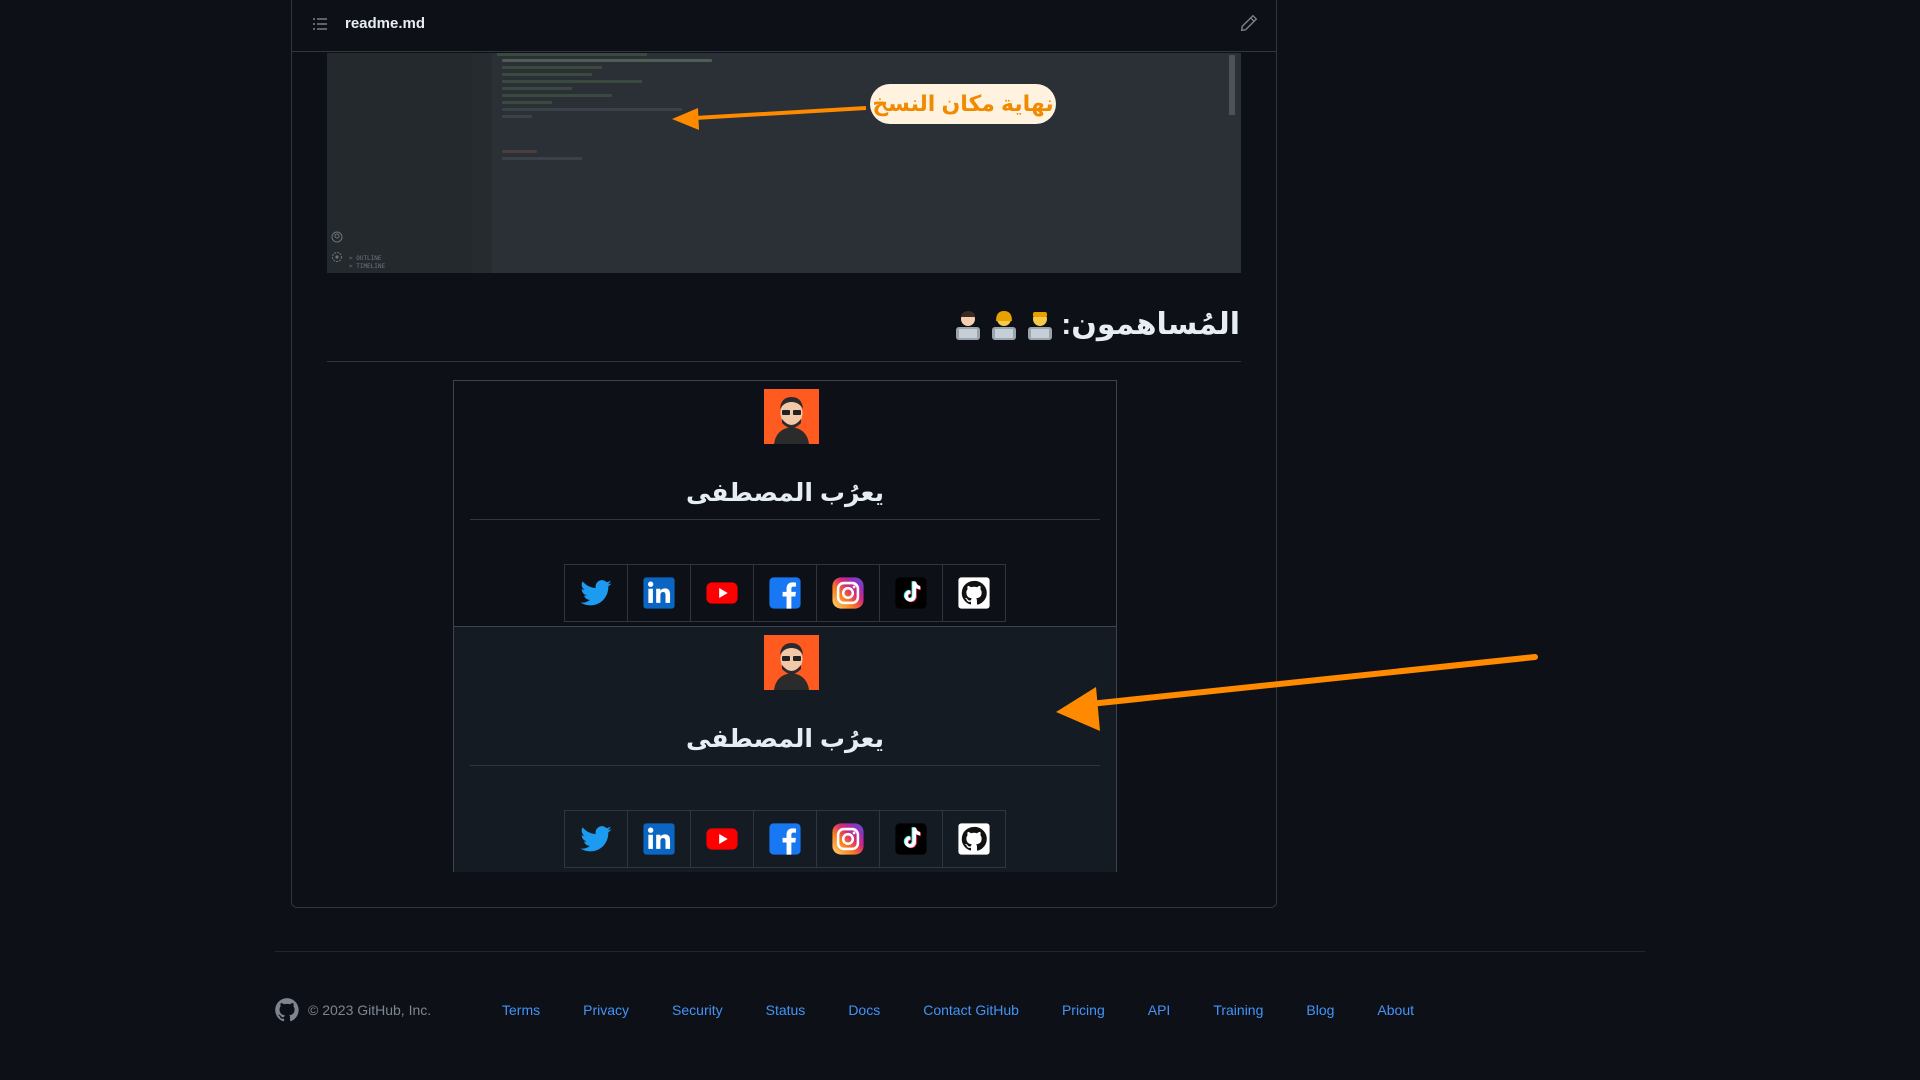 This screenshot has width=1920, height=1080. I want to click on contributors-heading: المُساهمون:, so click(1096, 324).